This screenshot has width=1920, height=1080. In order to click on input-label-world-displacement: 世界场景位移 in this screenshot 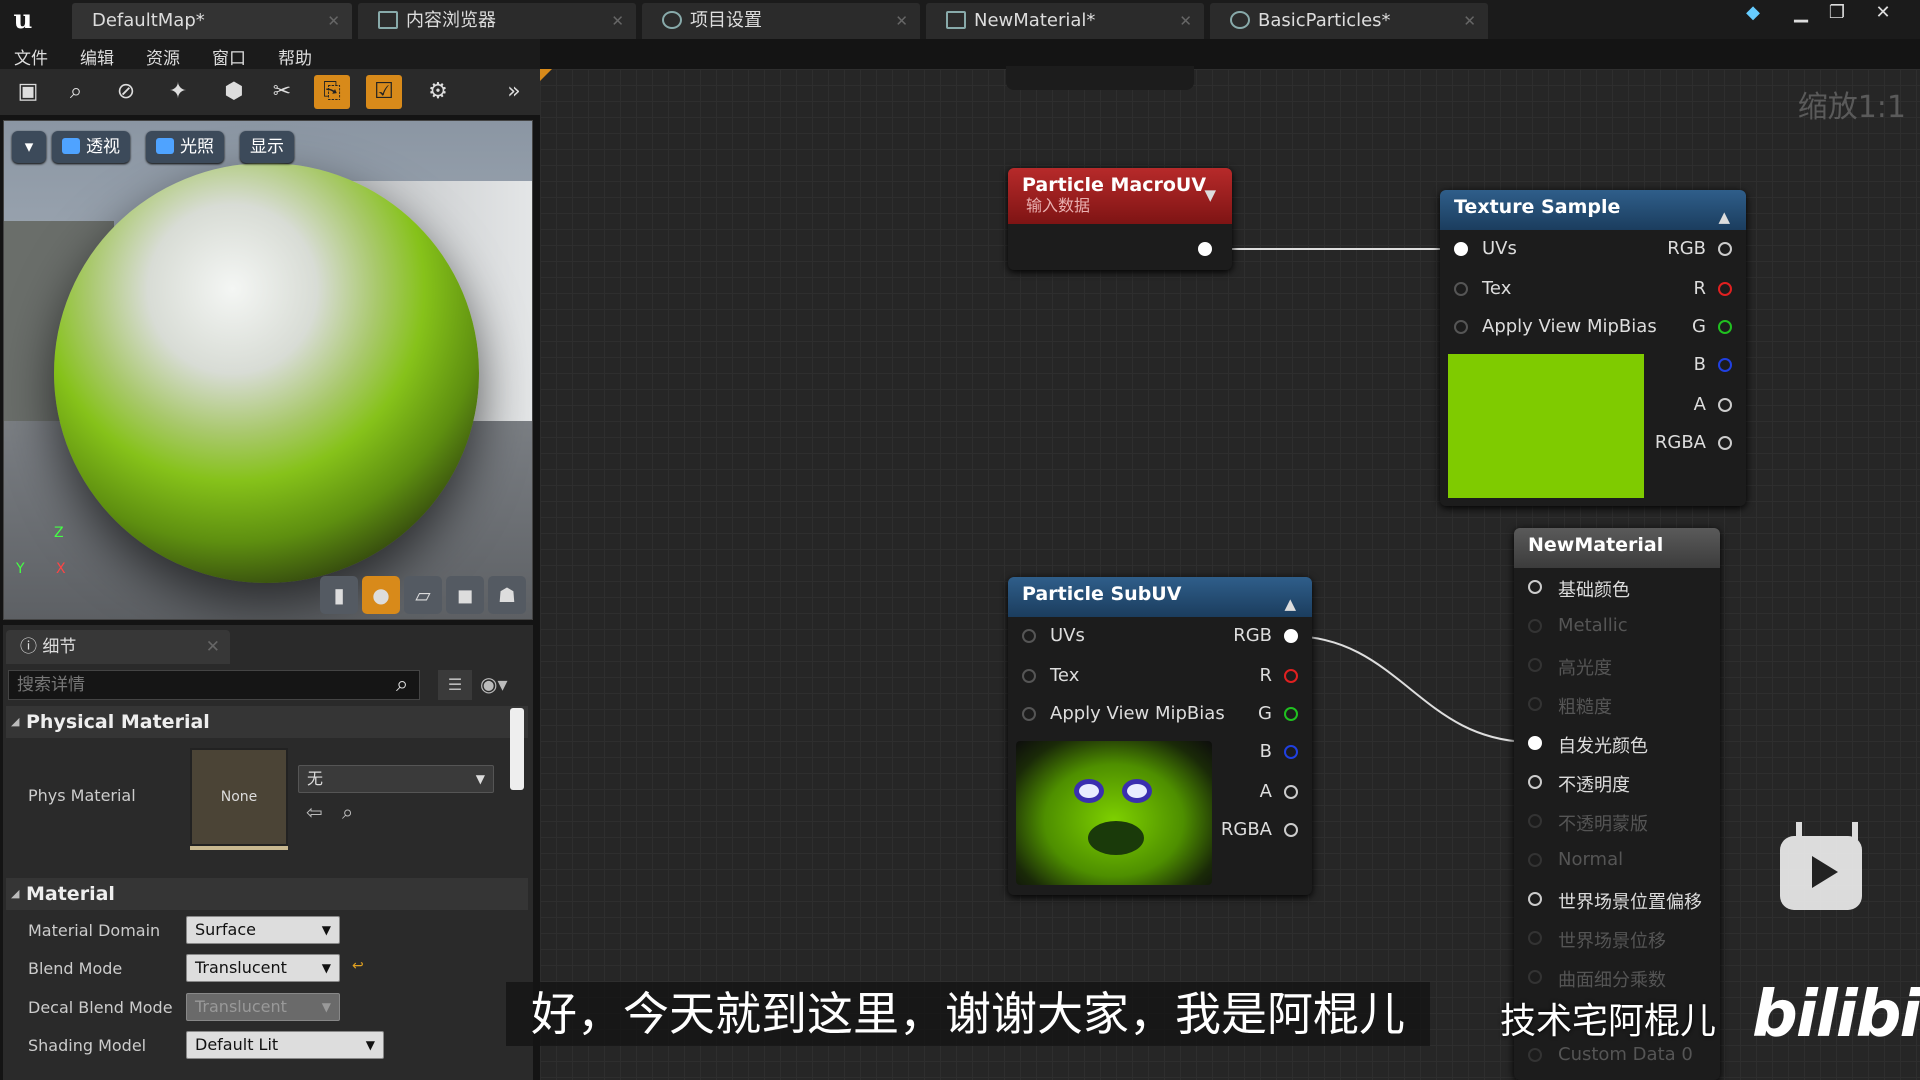, I will do `click(1612, 941)`.